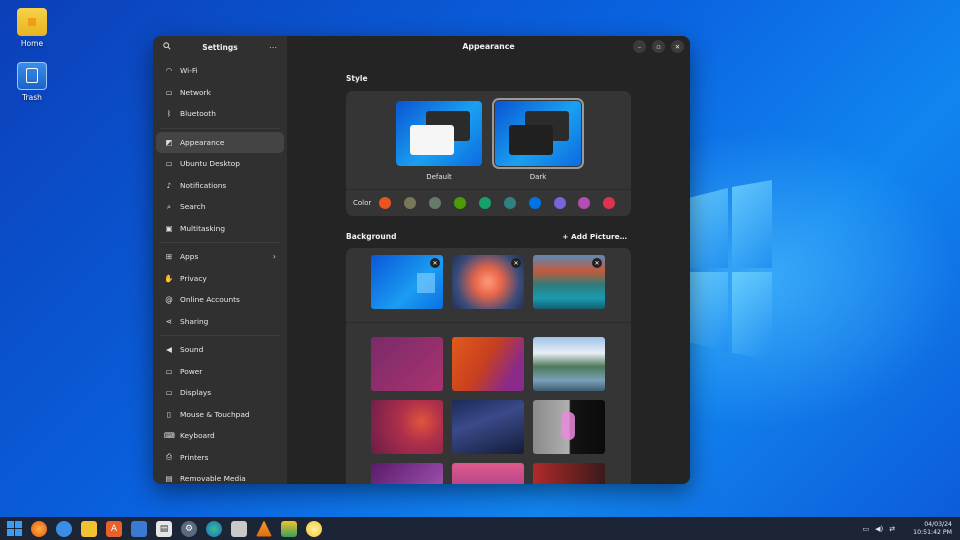 This screenshot has width=960, height=540. I want to click on sidebar-item-ubuntu-desktop: ▭ Ubuntu Desktop, so click(220, 164).